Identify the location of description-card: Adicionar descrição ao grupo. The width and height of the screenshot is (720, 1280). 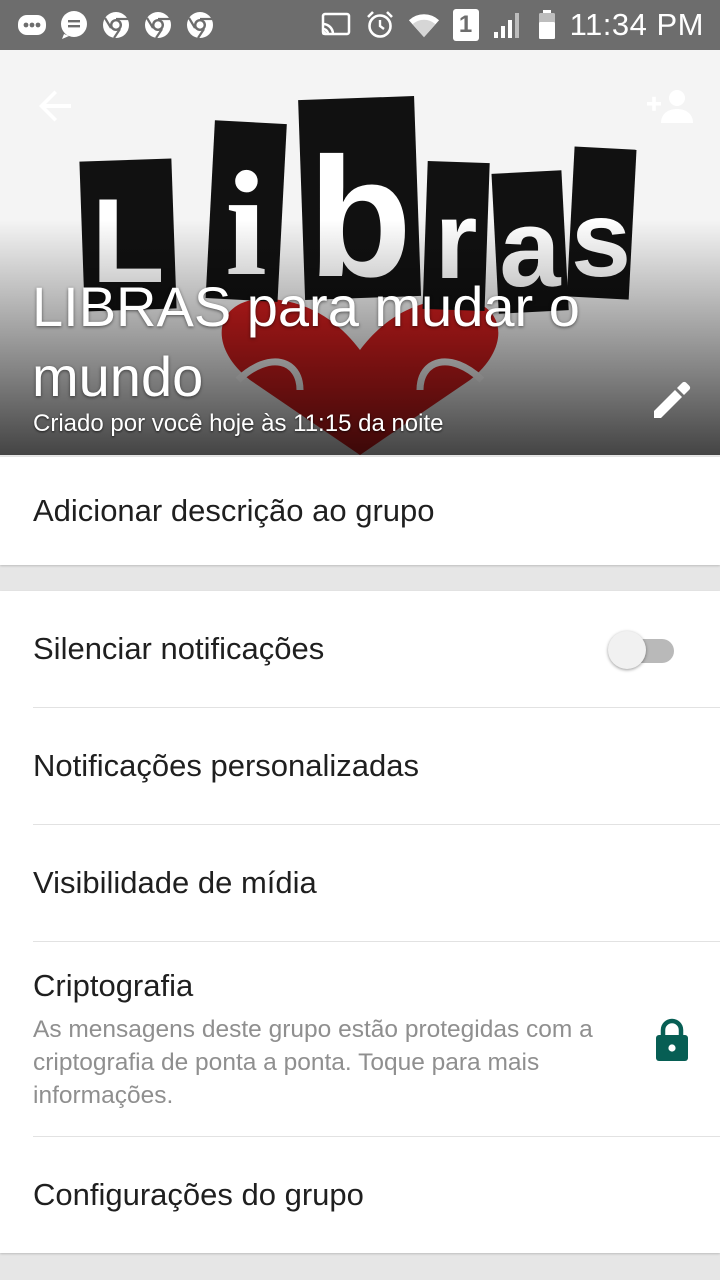
(360, 511).